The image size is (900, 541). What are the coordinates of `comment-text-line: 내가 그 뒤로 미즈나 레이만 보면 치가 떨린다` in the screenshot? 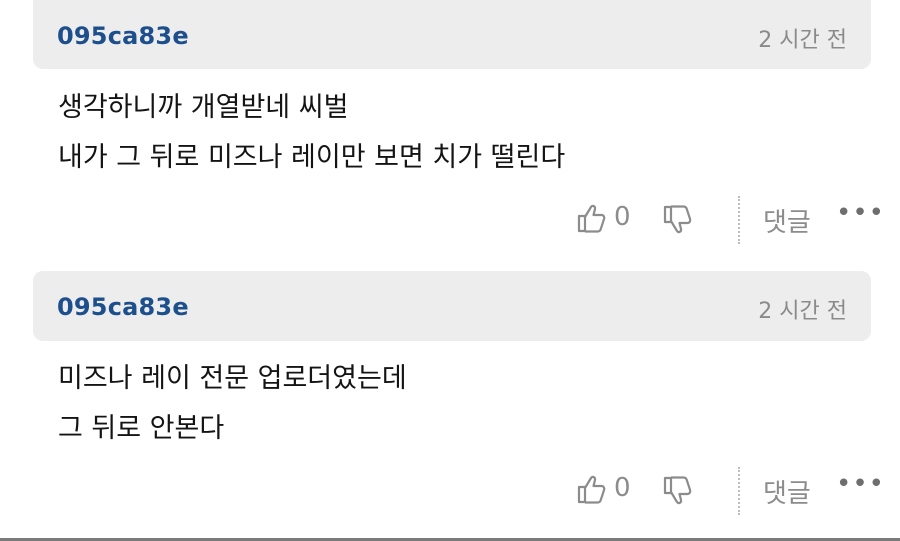 It's located at (312, 157).